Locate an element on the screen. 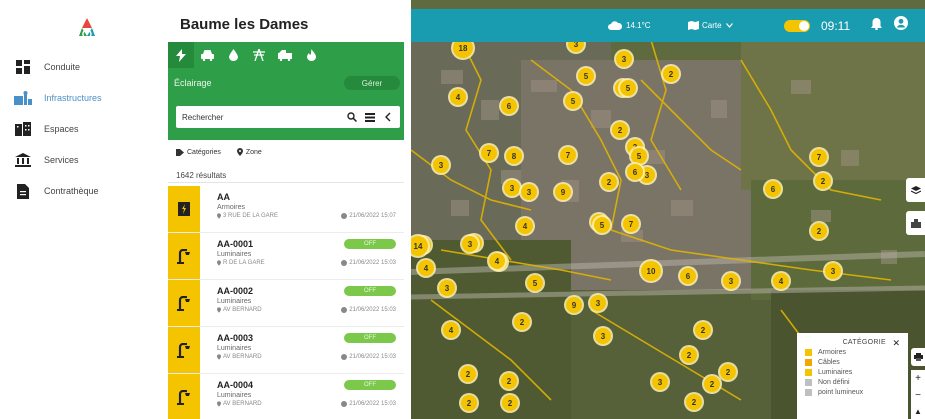 The image size is (925, 419). map-cluster-marker: 8 is located at coordinates (514, 156).